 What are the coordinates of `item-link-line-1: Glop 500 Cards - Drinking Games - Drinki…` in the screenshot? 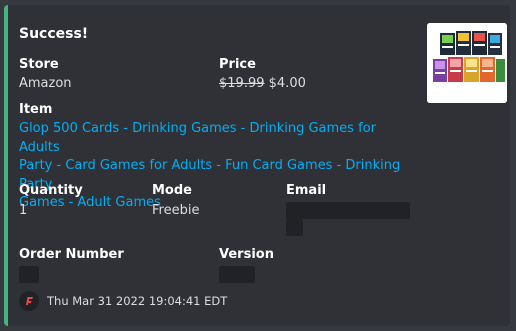 It's located at (197, 138).